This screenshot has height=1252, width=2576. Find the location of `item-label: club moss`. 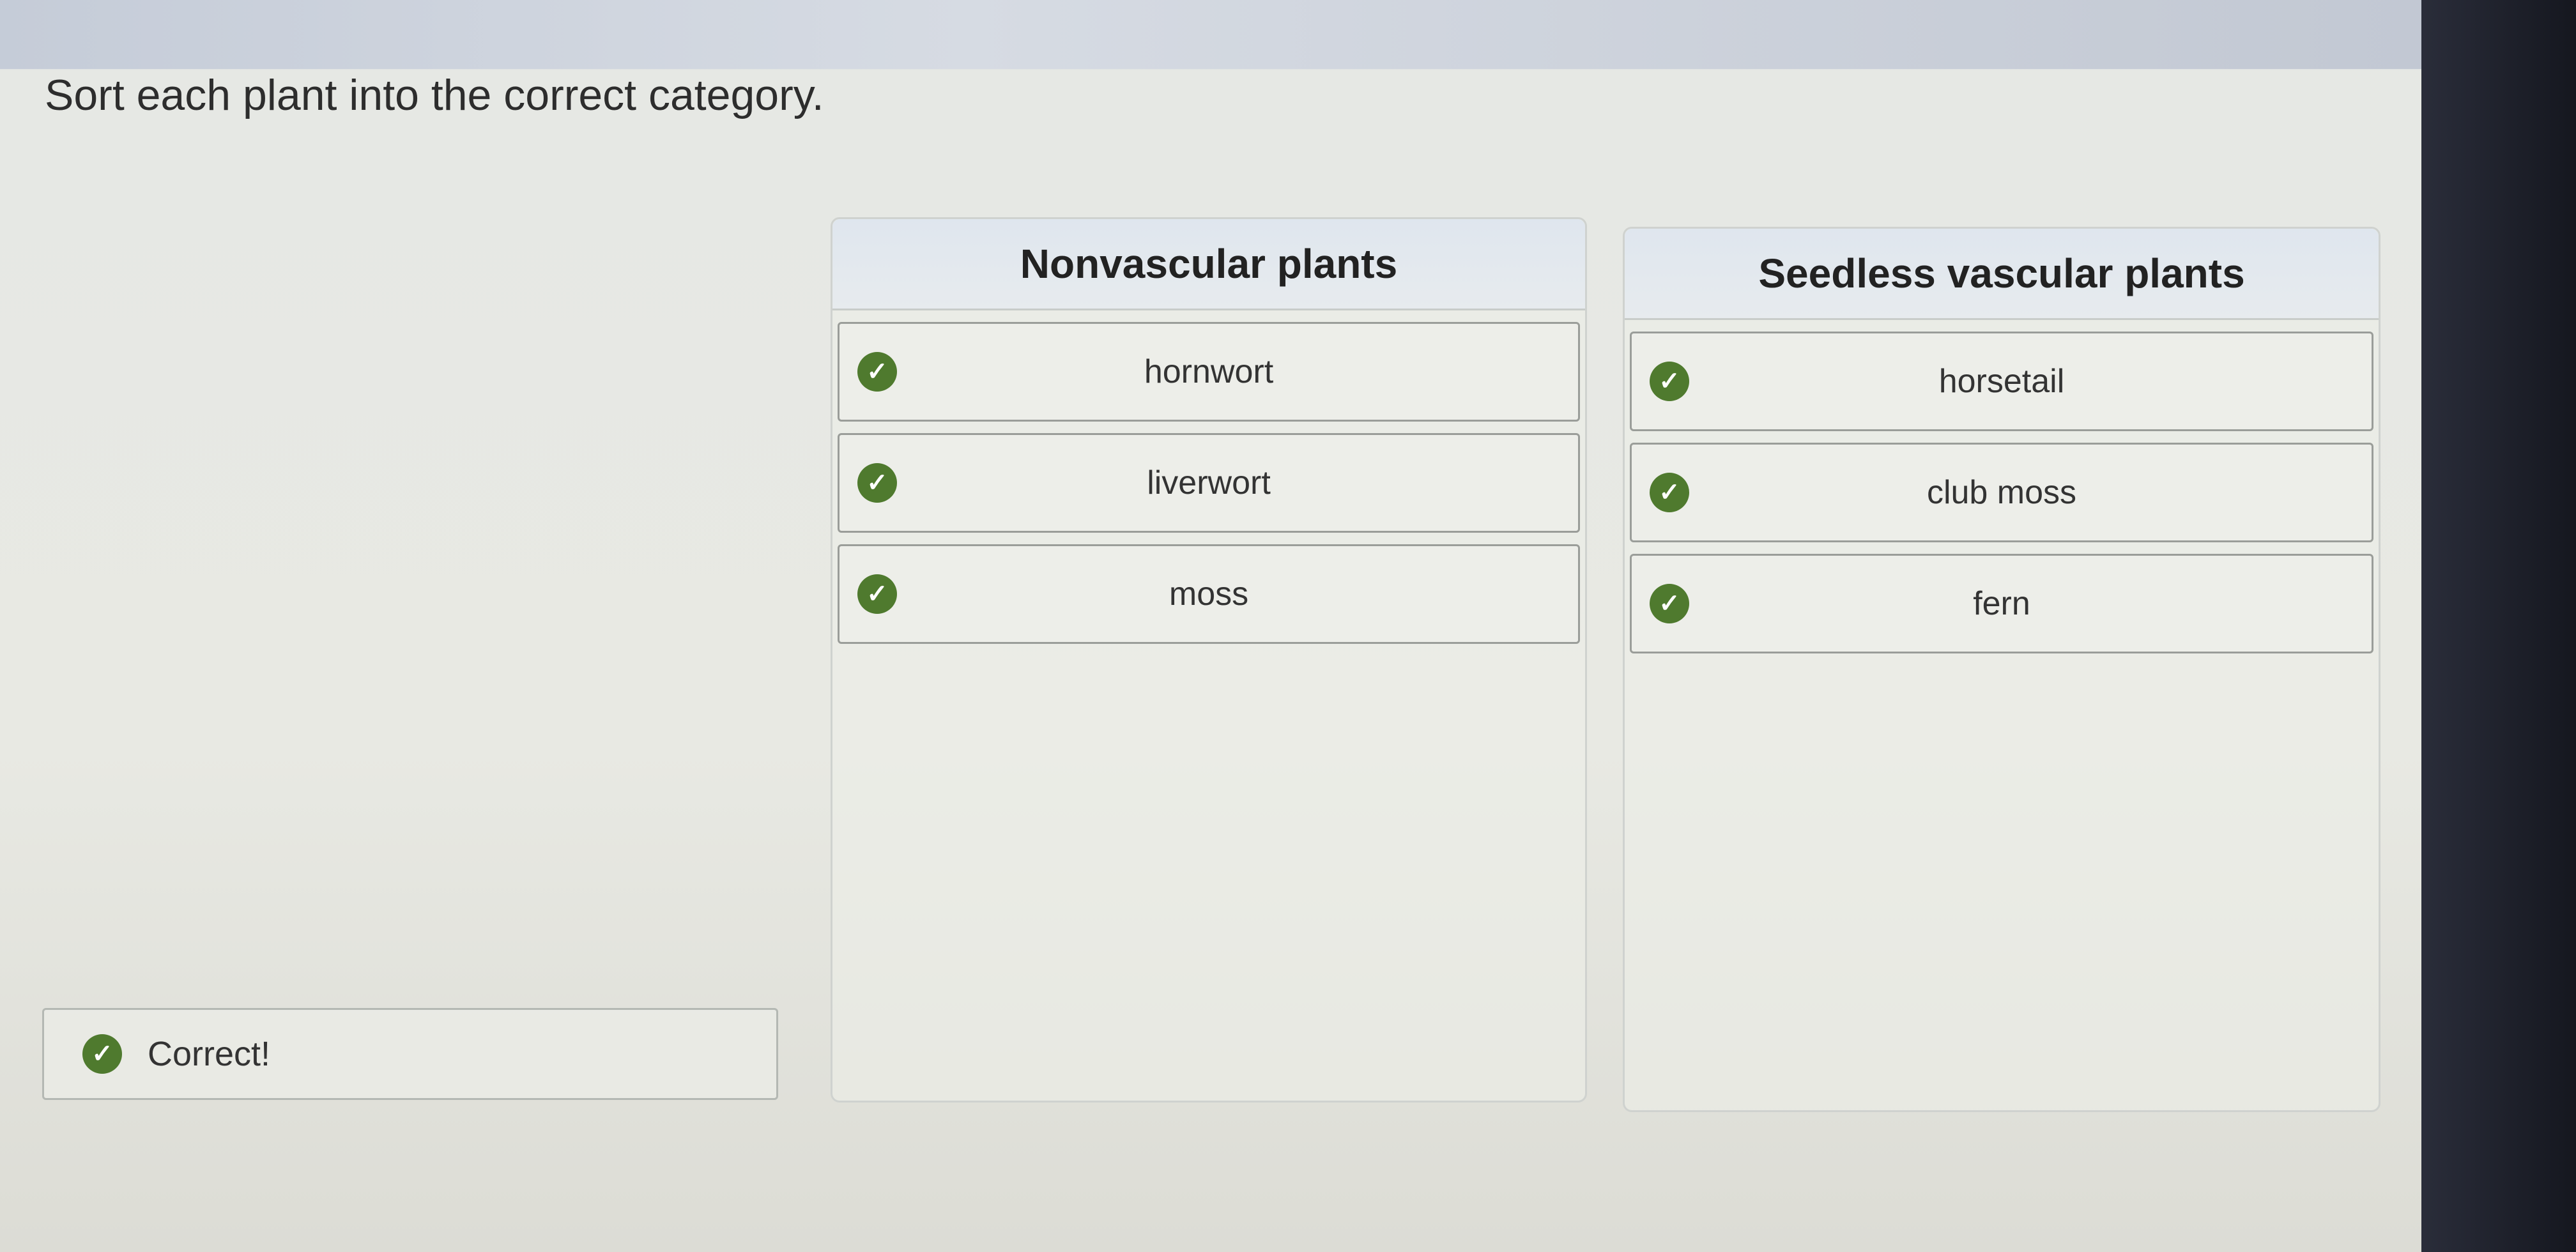

item-label: club moss is located at coordinates (2001, 492).